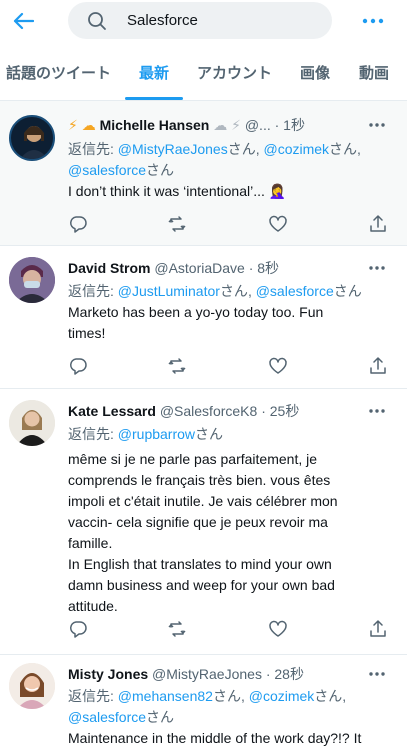  I want to click on tweet-time: · 28秒, so click(285, 674).